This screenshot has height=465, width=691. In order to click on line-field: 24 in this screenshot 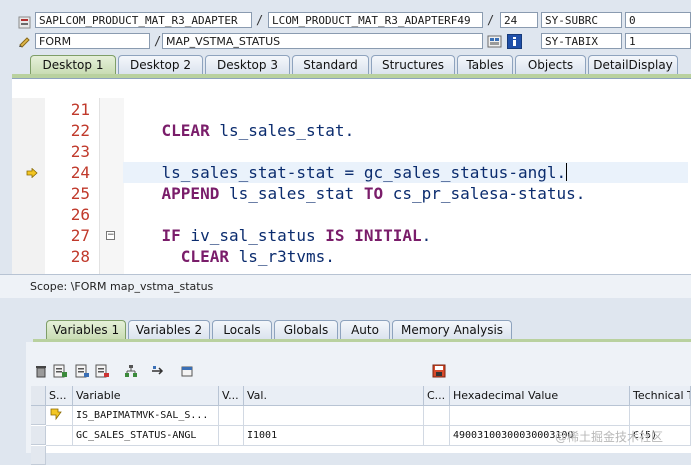, I will do `click(519, 20)`.